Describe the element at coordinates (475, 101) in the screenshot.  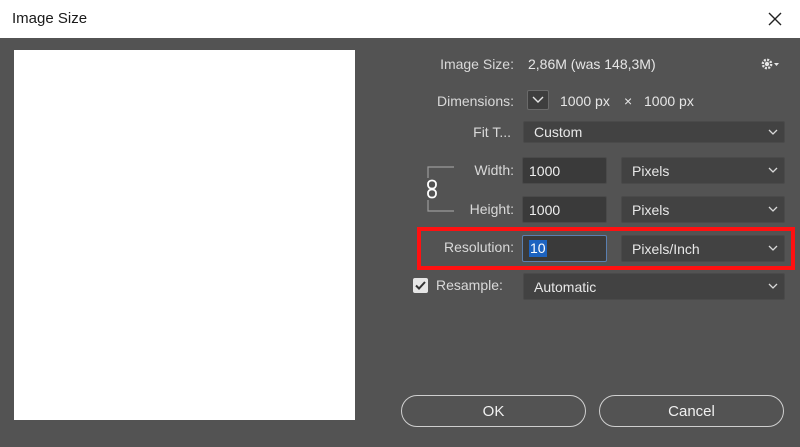
I see `dimensions-label: Dimensions:` at that location.